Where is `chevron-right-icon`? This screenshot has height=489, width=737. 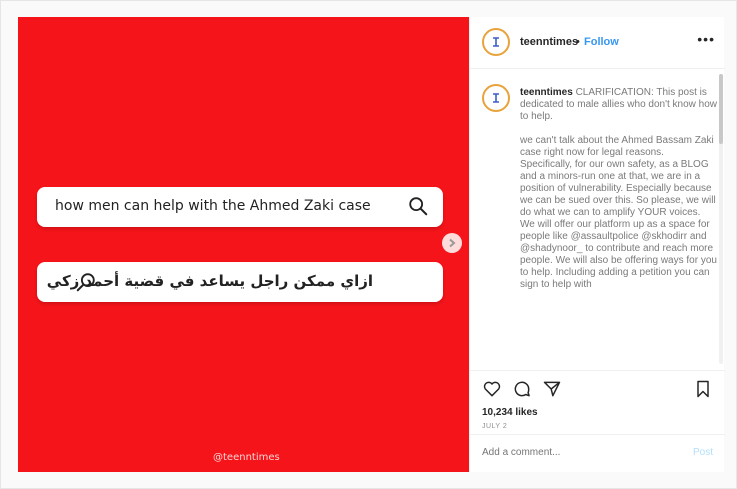
chevron-right-icon is located at coordinates (452, 243).